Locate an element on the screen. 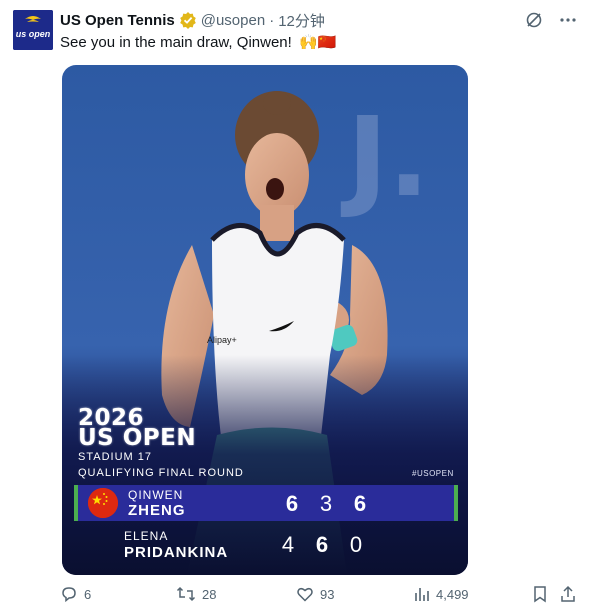 Image resolution: width=592 pixels, height=613 pixels. name-line: US Open Tennis @usopen · 12分钟 is located at coordinates (192, 20).